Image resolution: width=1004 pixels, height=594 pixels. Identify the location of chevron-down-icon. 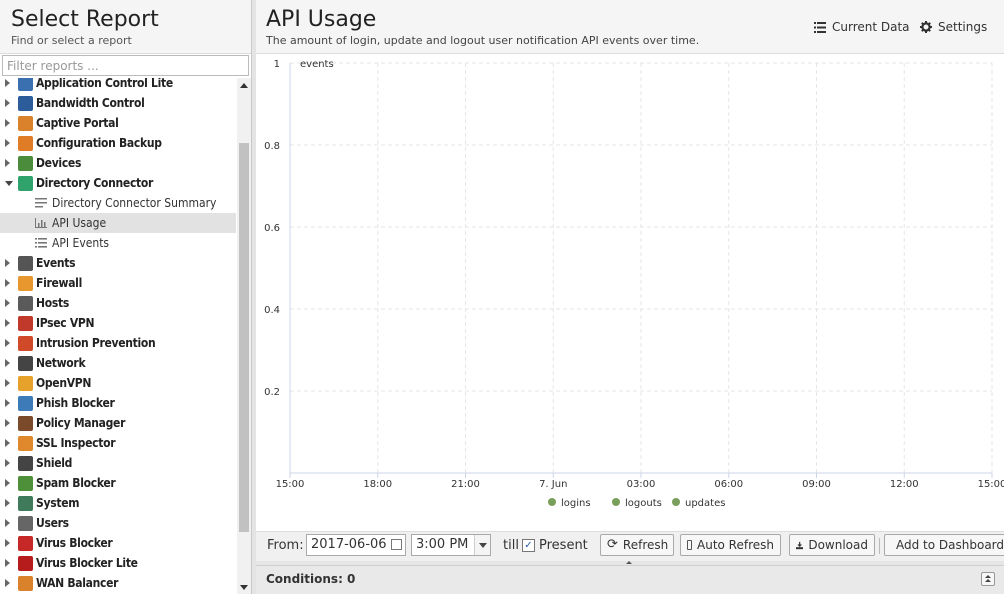
(482, 545).